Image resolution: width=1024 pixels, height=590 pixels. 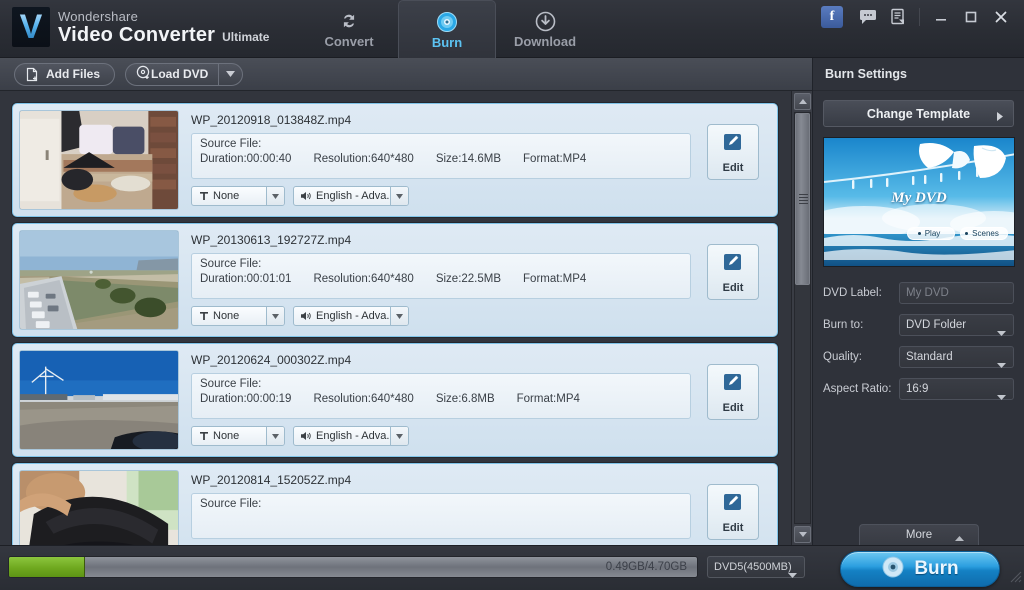 I want to click on preview-play-button: Play, so click(x=931, y=233).